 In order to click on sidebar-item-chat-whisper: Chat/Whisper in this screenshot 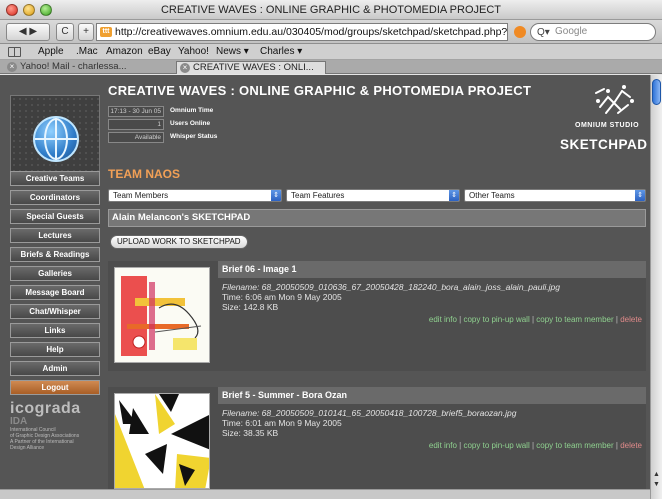, I will do `click(55, 311)`.